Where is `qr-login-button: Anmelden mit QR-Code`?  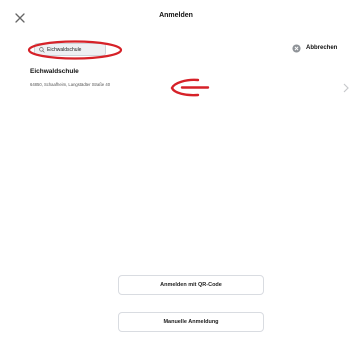 qr-login-button: Anmelden mit QR-Code is located at coordinates (191, 285).